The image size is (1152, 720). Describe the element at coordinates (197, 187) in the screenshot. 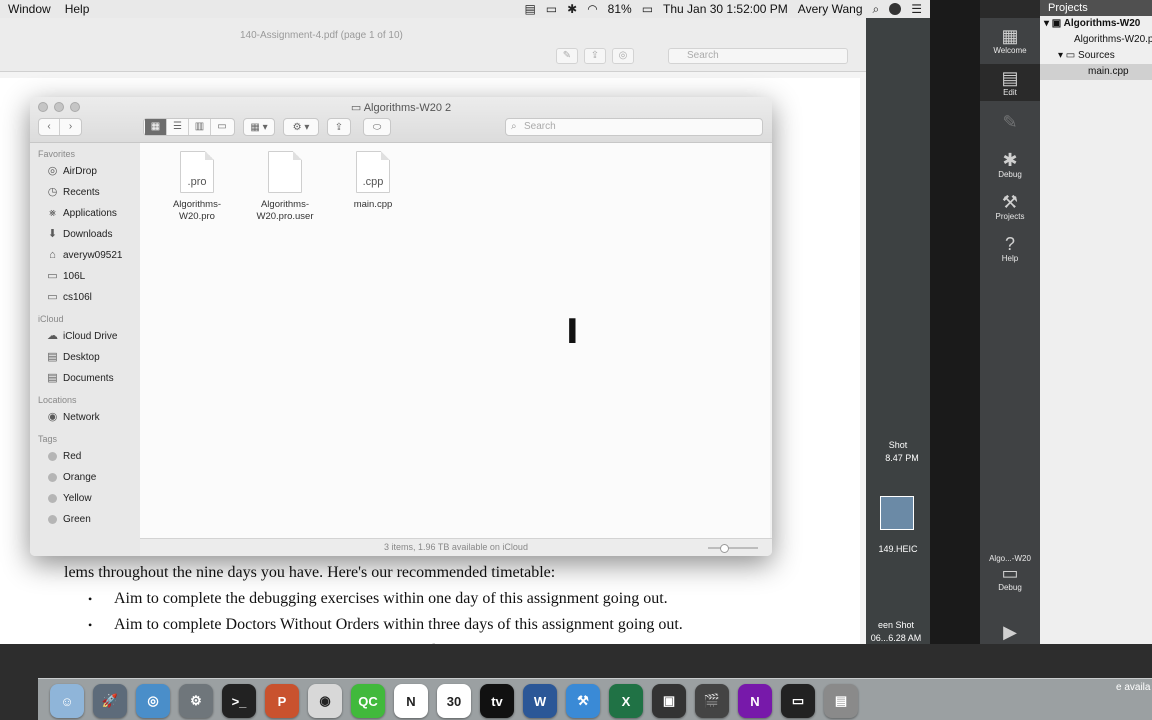

I see `file-item-pro: .pro Algorithms- W20.pro` at that location.